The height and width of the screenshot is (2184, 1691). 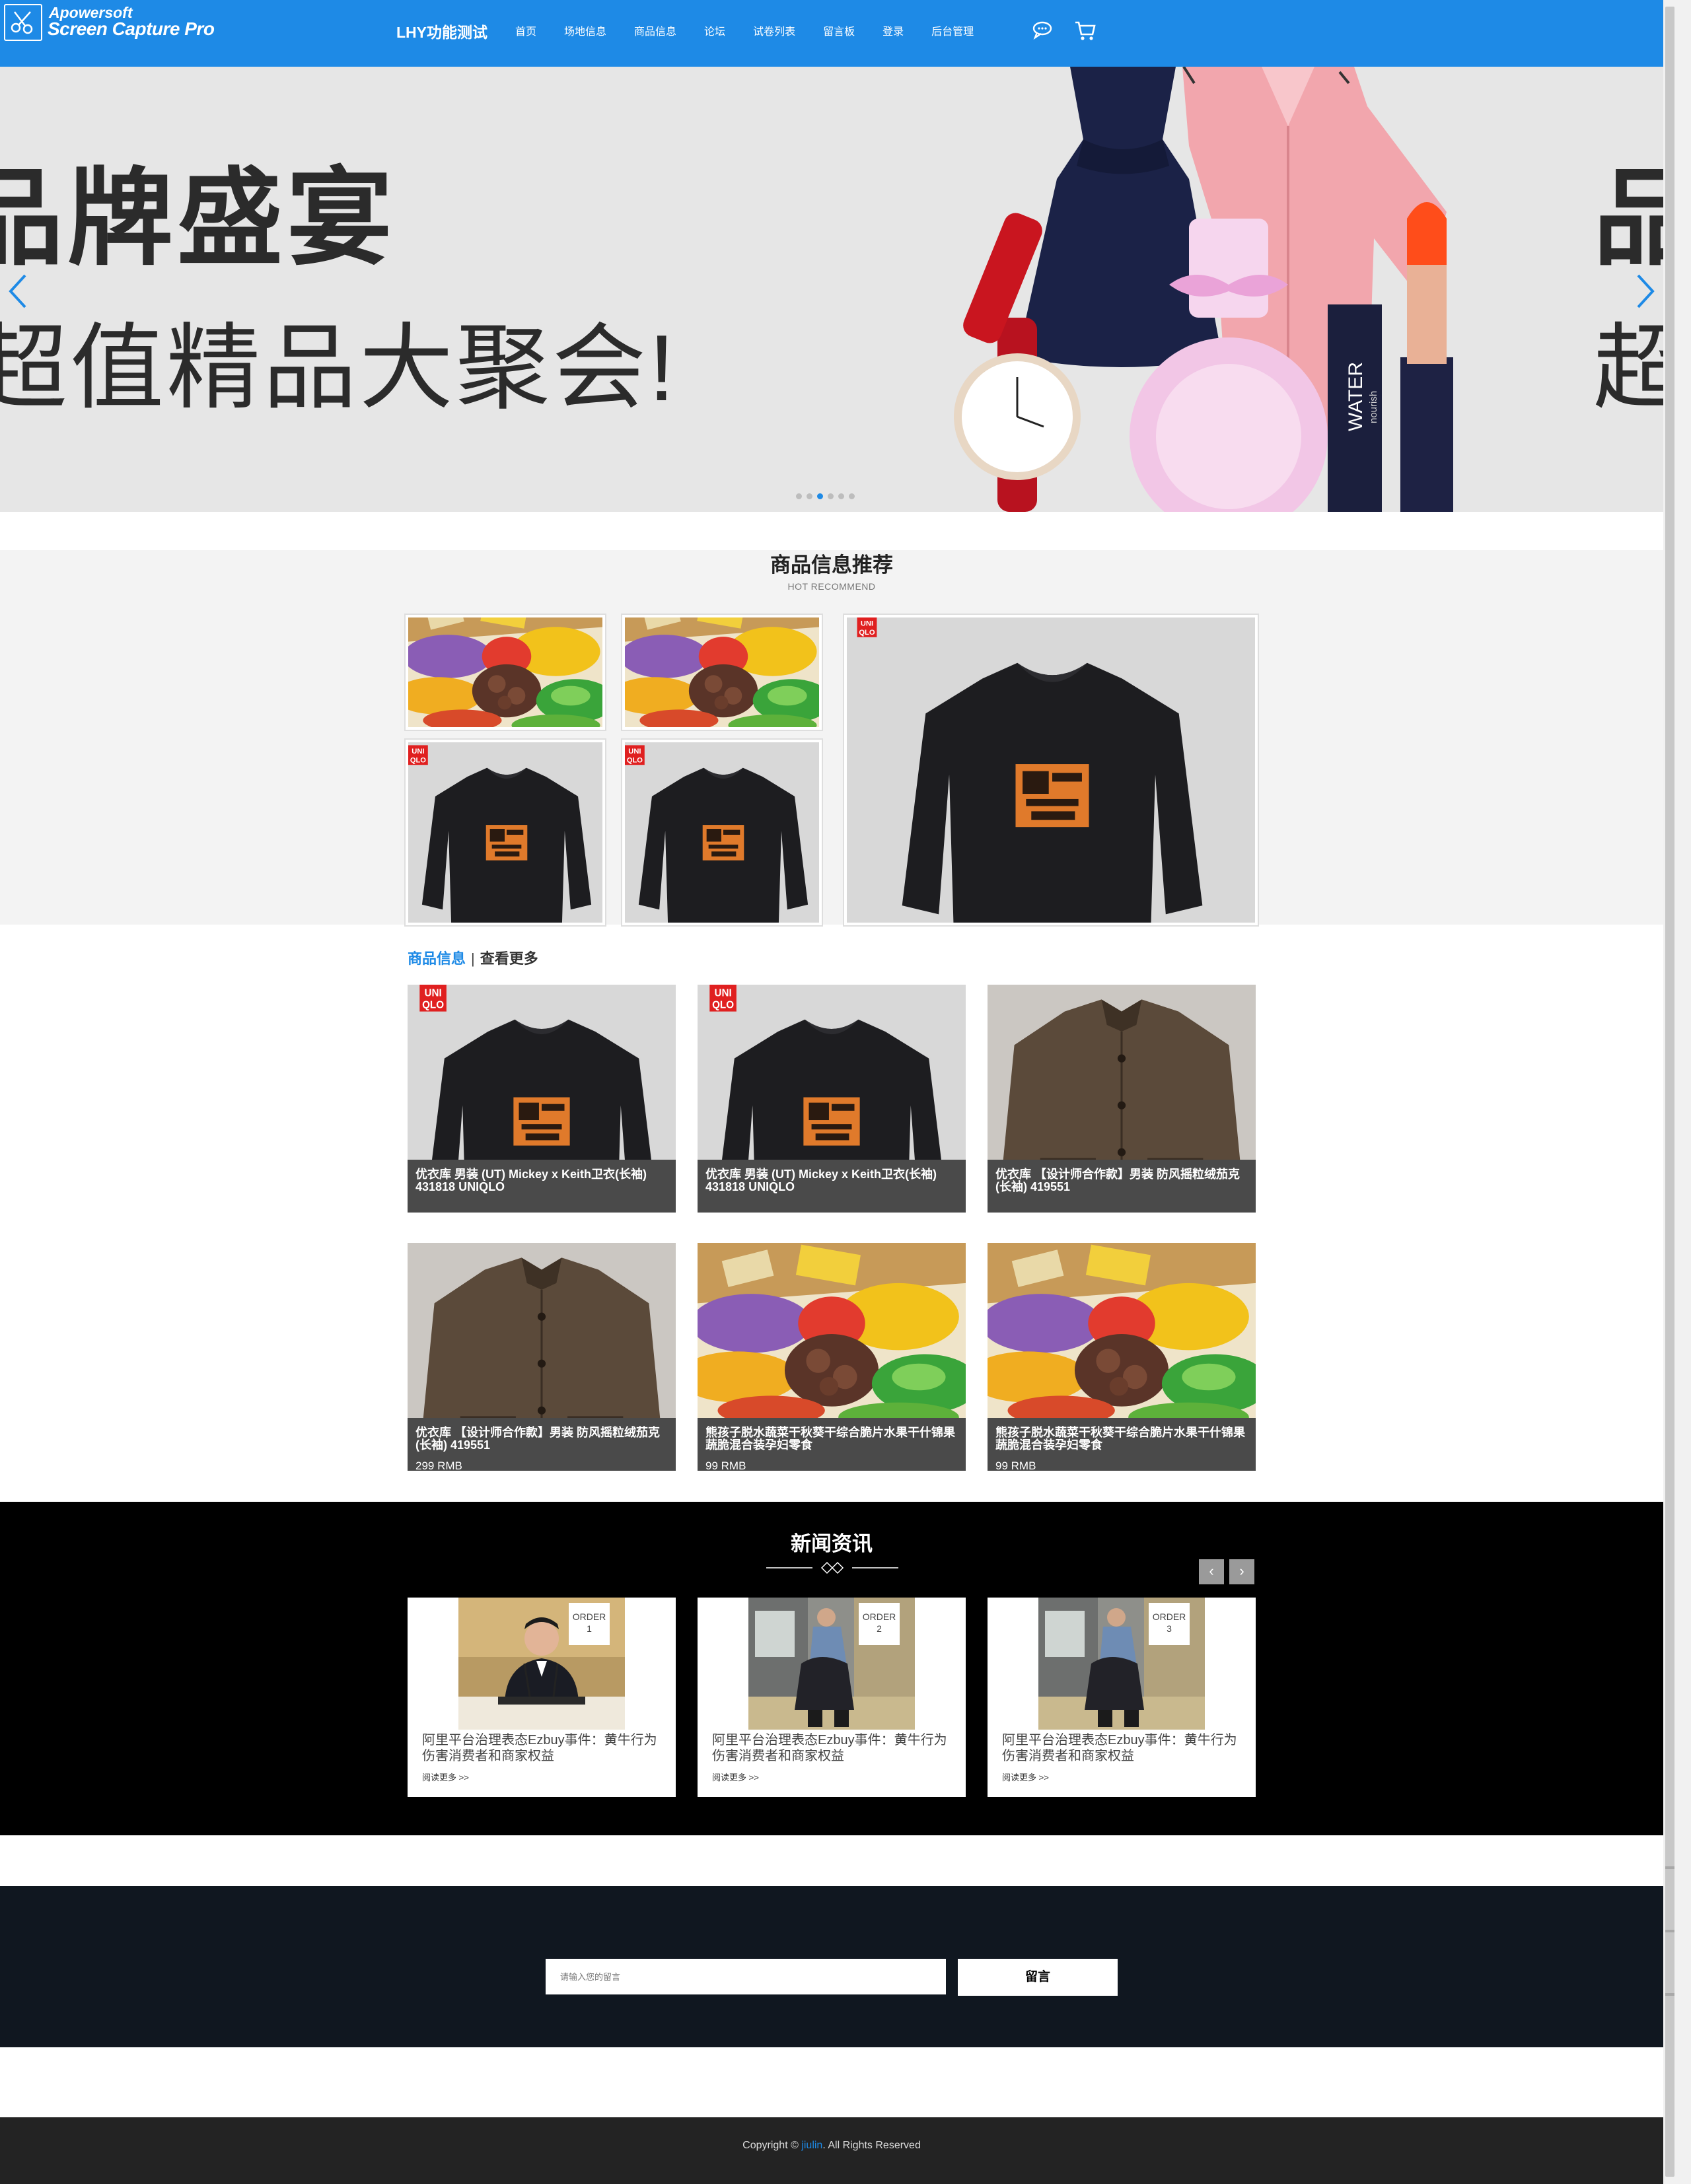 What do you see at coordinates (1628, 368) in the screenshot?
I see `hero-next-slide-subheadline: 超` at bounding box center [1628, 368].